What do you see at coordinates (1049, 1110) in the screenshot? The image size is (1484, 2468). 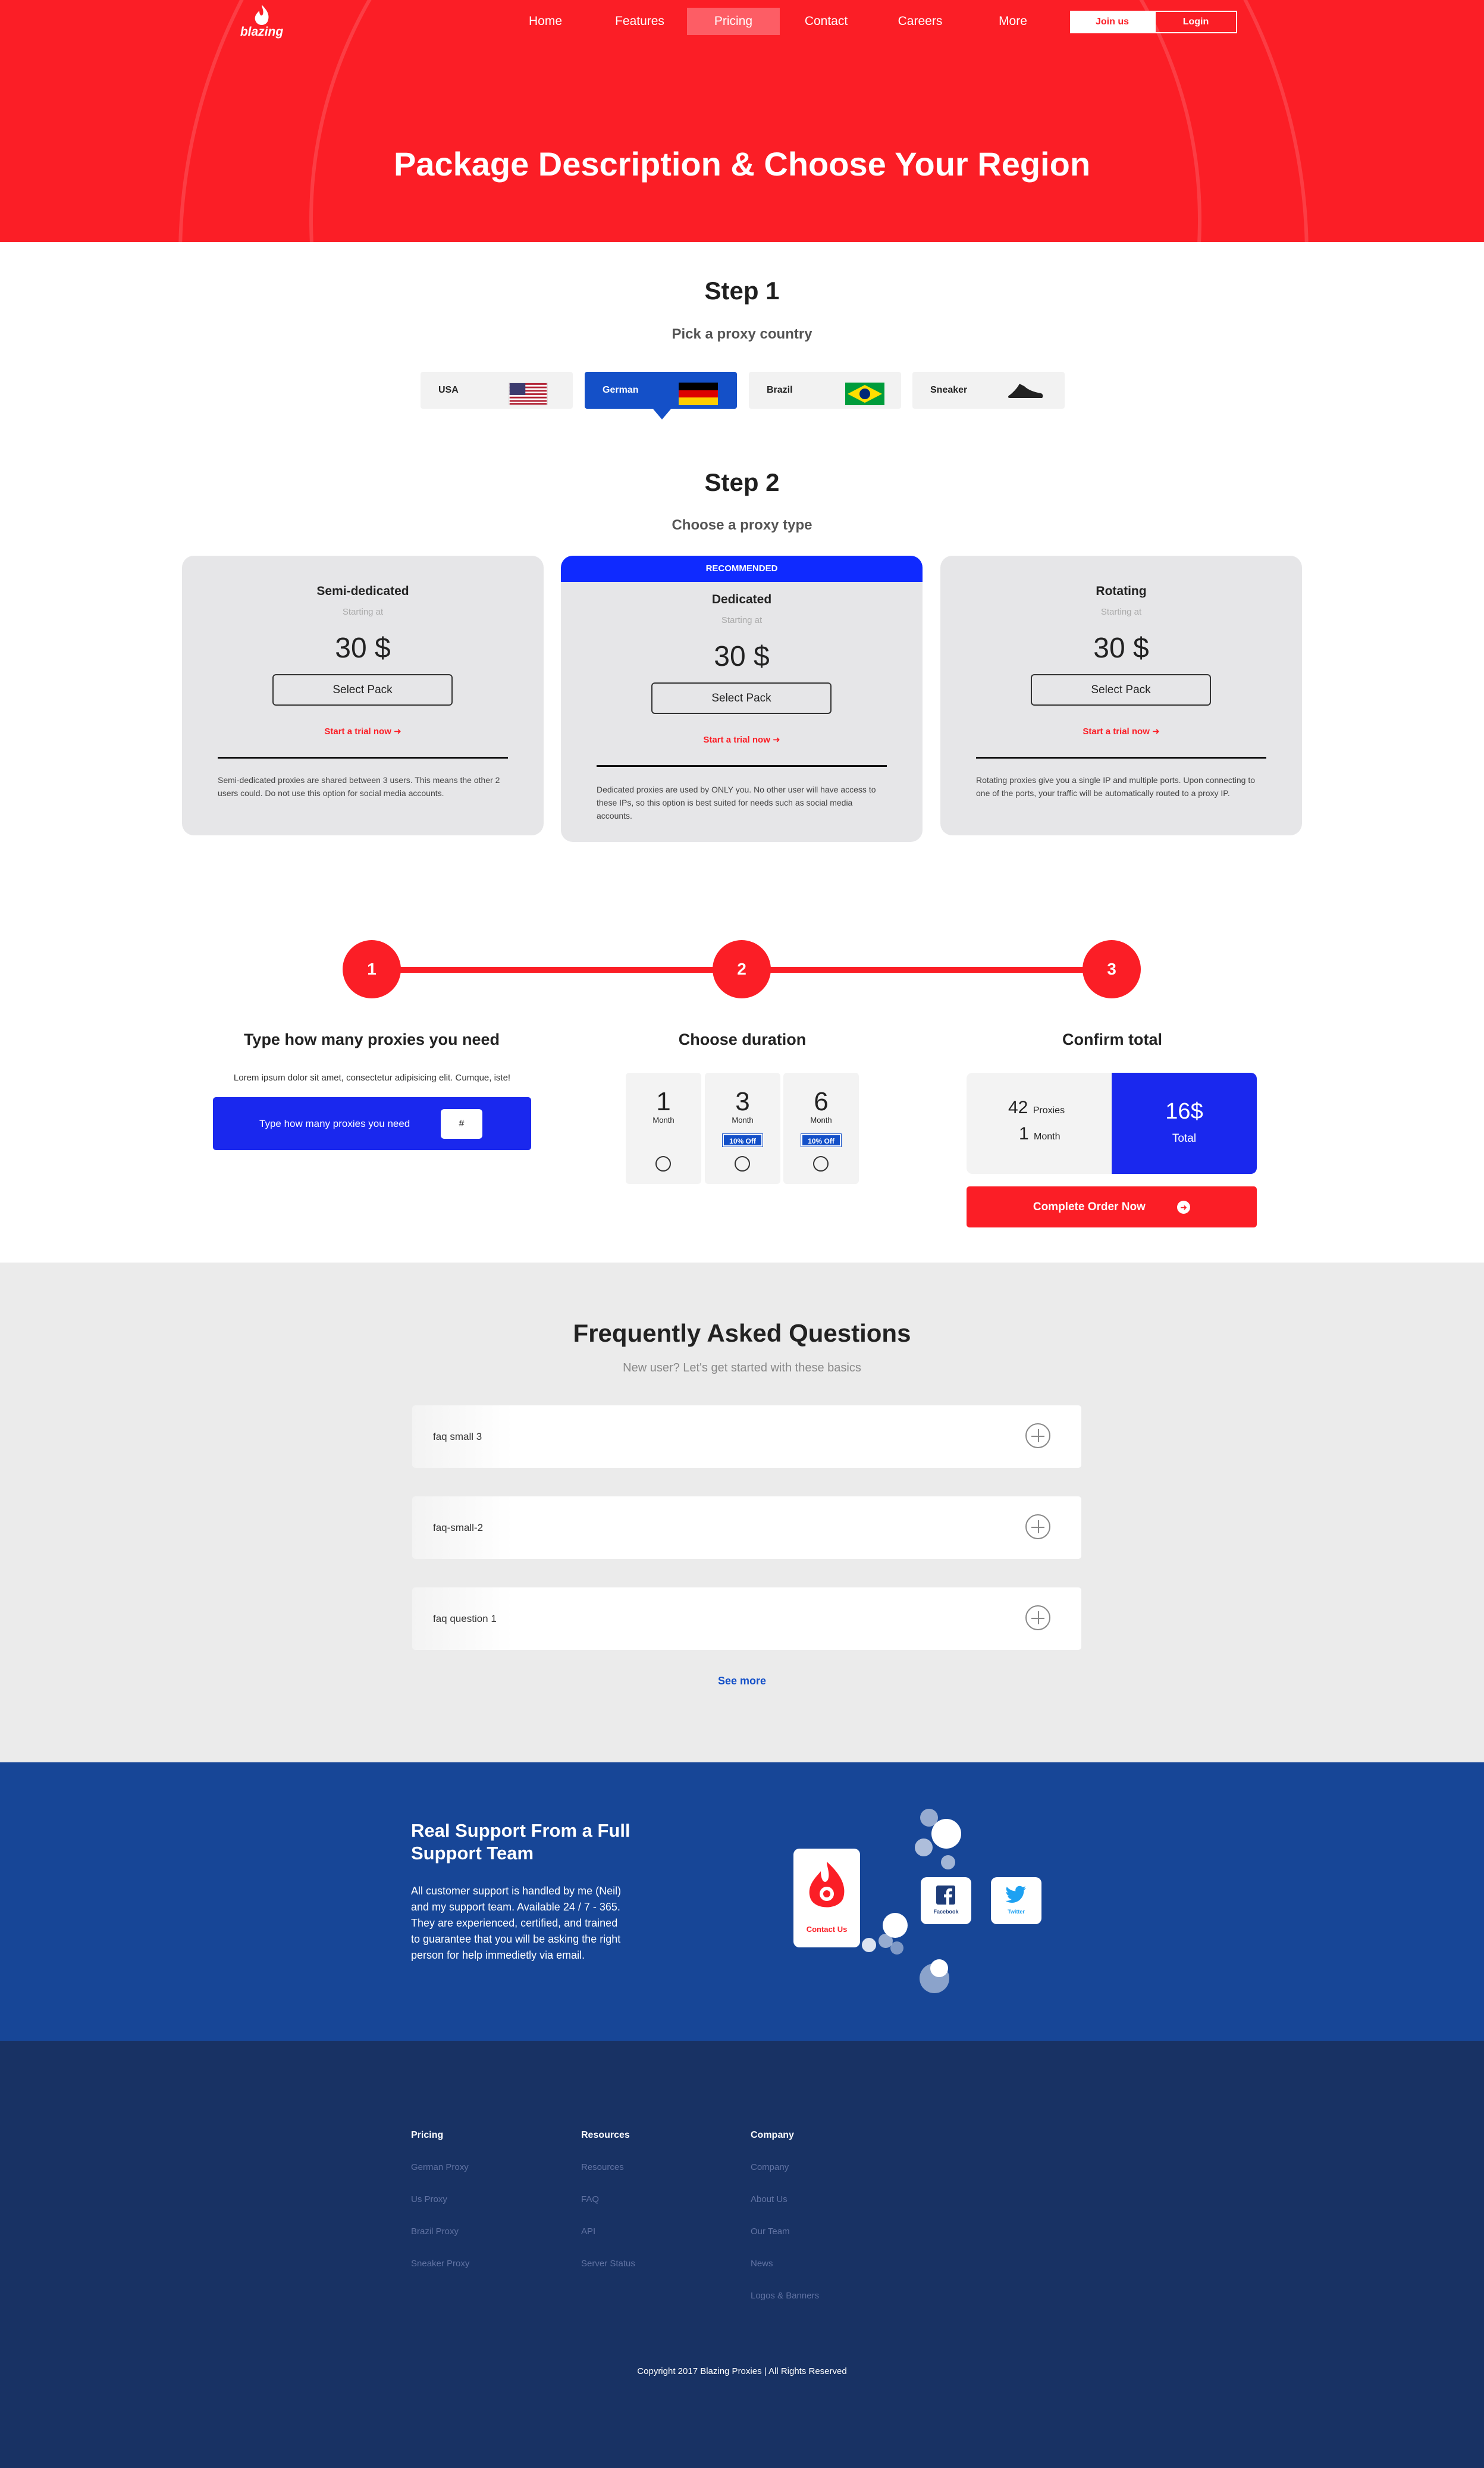 I see `proxies-count-label: Proxies` at bounding box center [1049, 1110].